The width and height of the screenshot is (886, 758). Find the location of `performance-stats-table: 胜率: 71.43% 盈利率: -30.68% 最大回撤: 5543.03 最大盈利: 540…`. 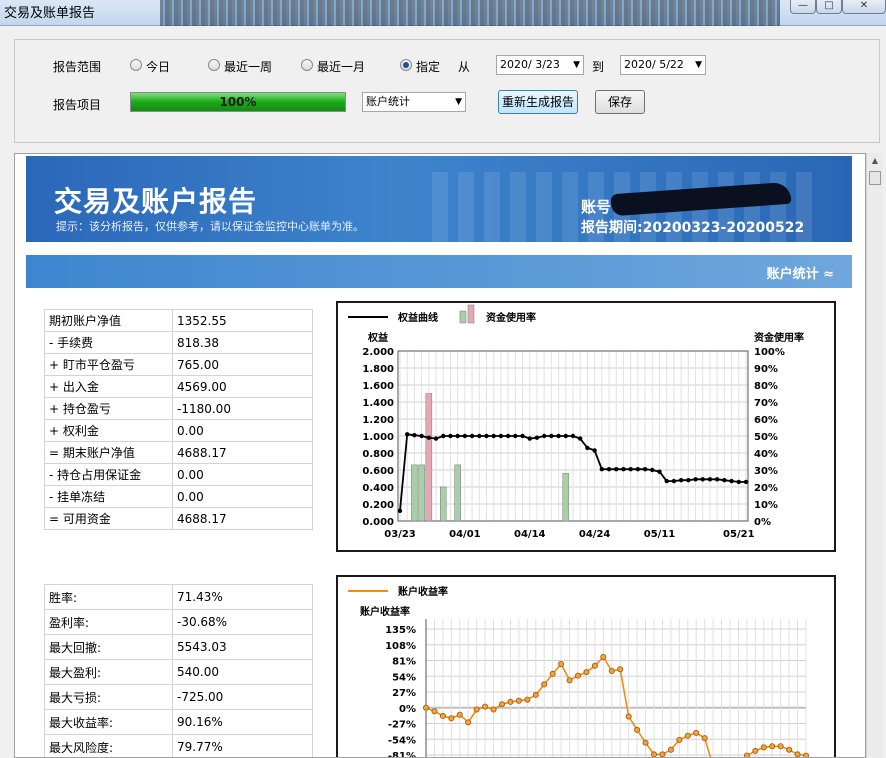

performance-stats-table: 胜率: 71.43% 盈利率: -30.68% 最大回撤: 5543.03 最大盈利: 540… is located at coordinates (178, 670).